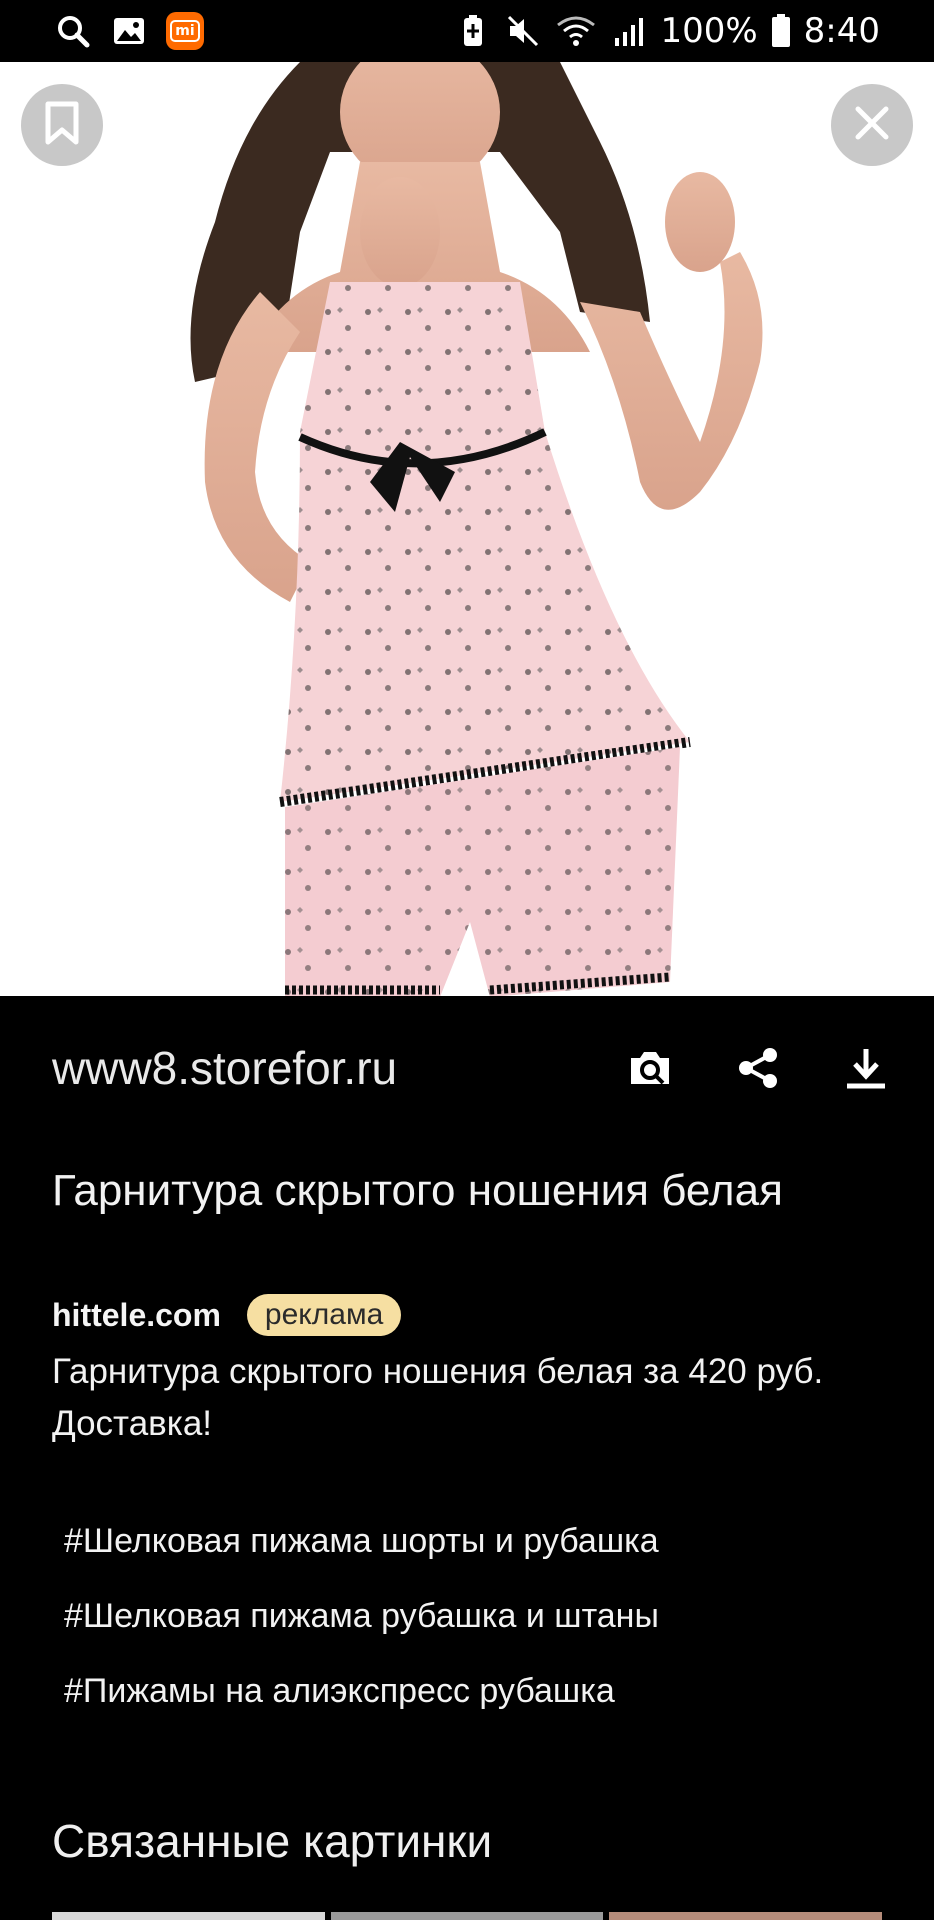 The width and height of the screenshot is (934, 1920). Describe the element at coordinates (185, 31) in the screenshot. I see `mi-app-icon: mi` at that location.